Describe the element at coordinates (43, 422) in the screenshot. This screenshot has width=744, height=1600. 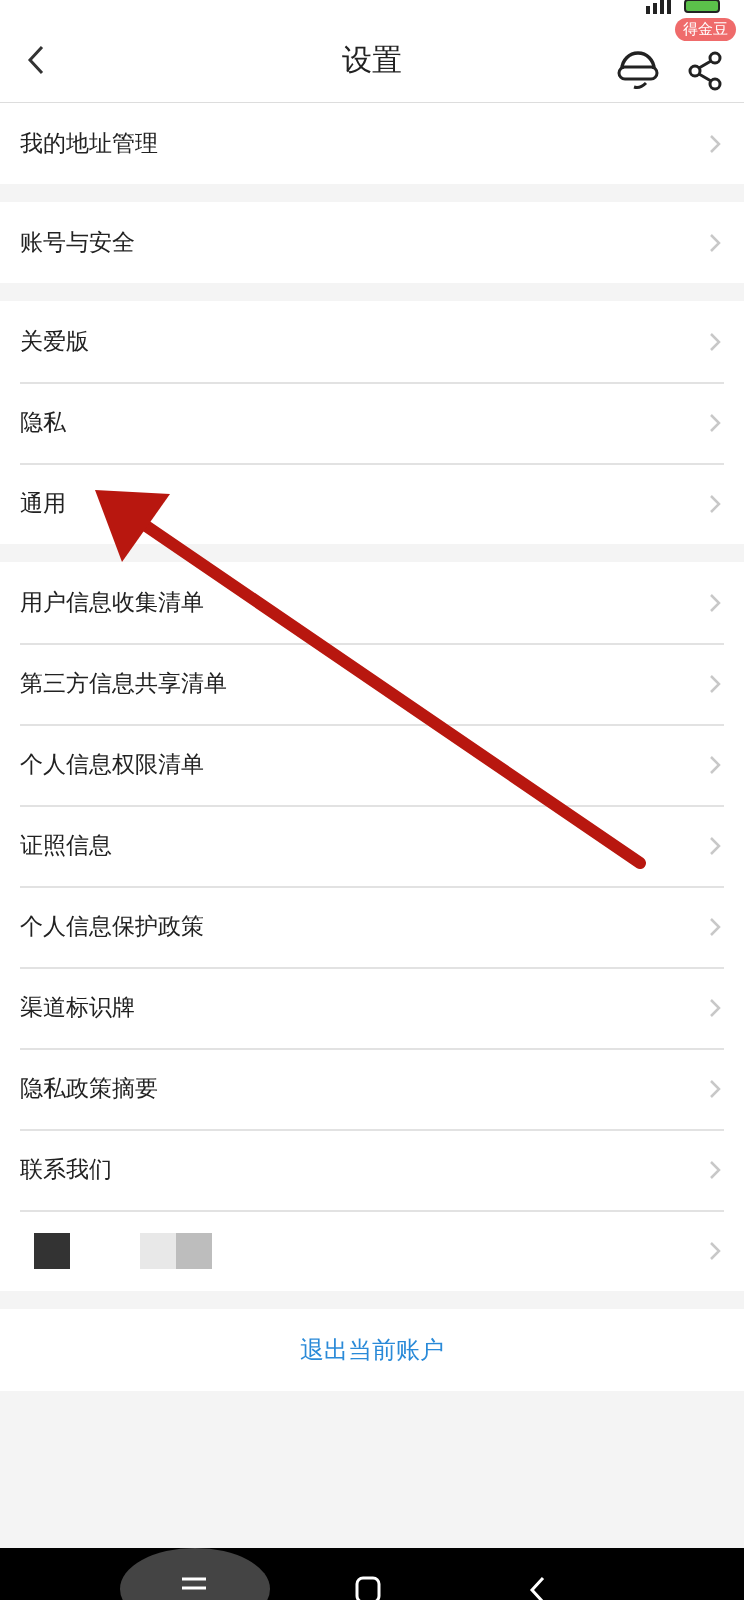
I see `settings-item-label: 隐私` at that location.